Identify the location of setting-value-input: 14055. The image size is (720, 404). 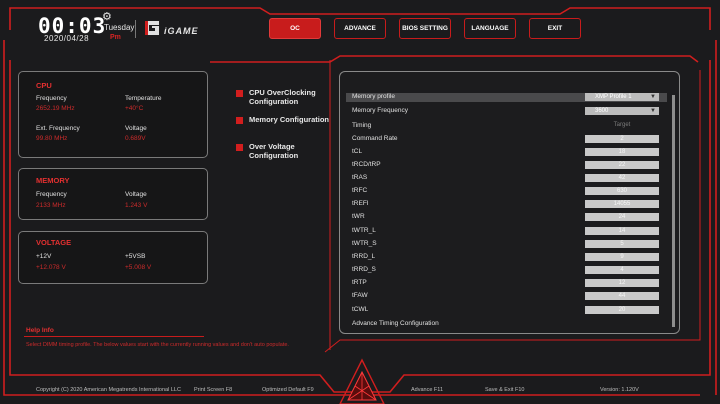
(622, 204).